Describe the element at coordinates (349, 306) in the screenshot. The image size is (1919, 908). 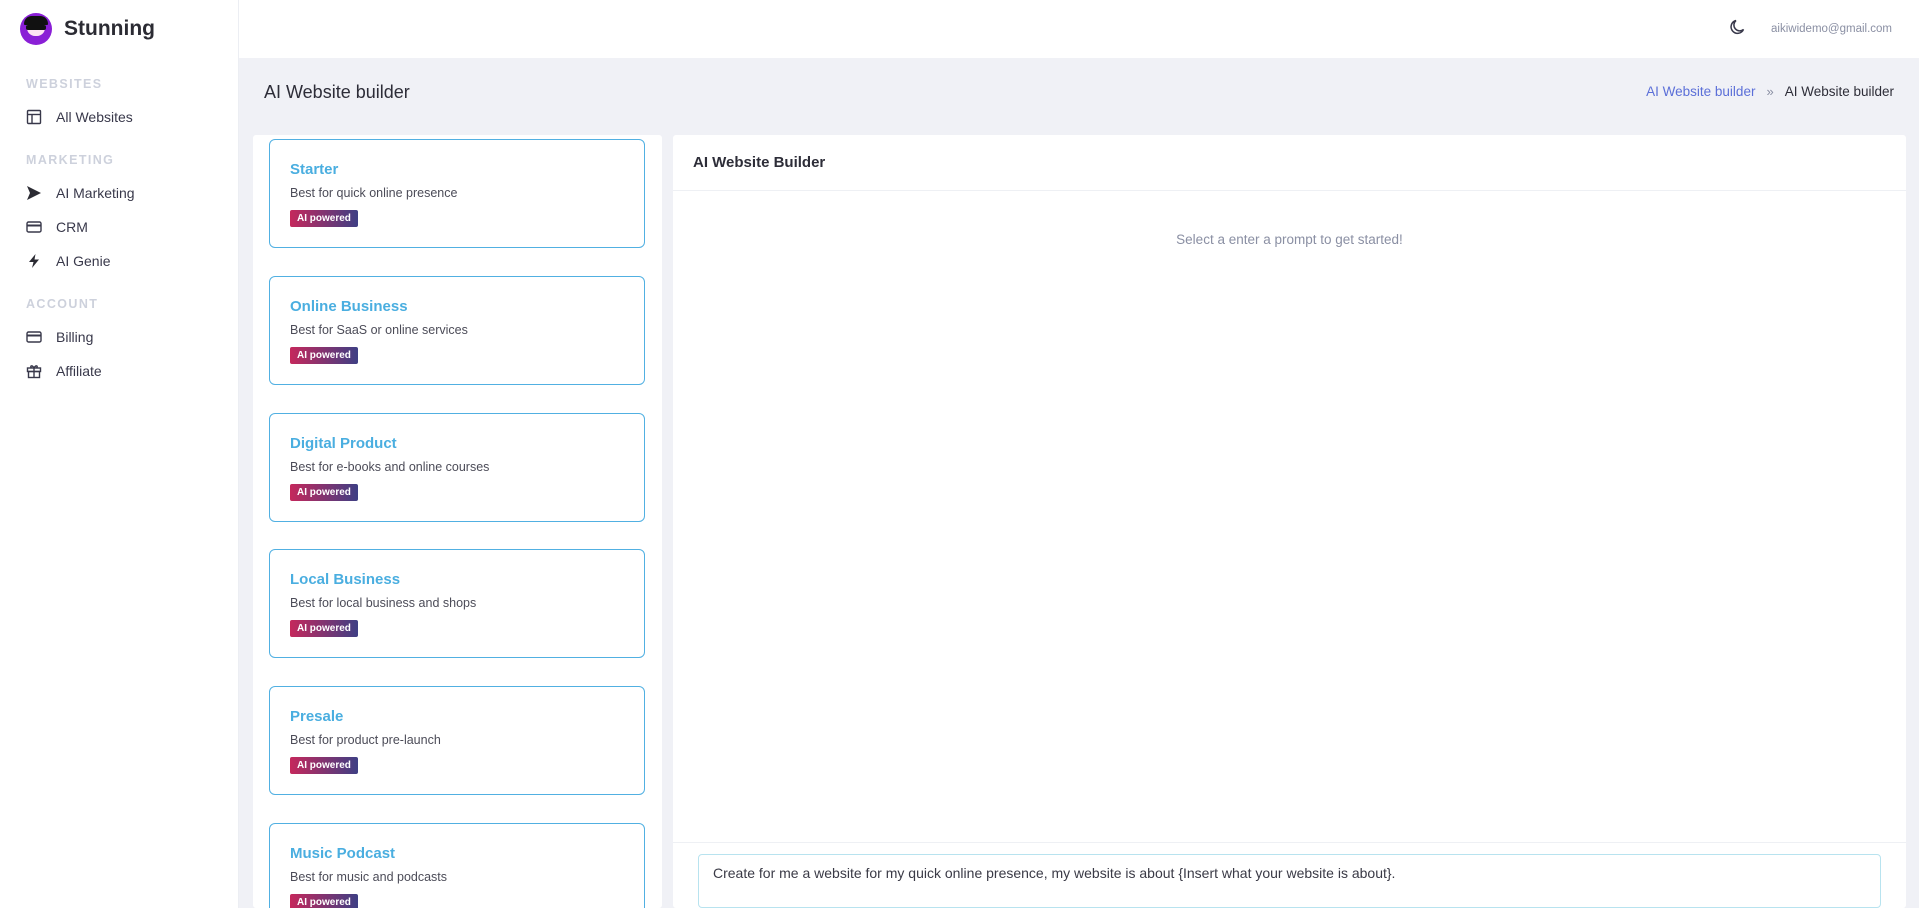
I see `template-title: Online Business` at that location.